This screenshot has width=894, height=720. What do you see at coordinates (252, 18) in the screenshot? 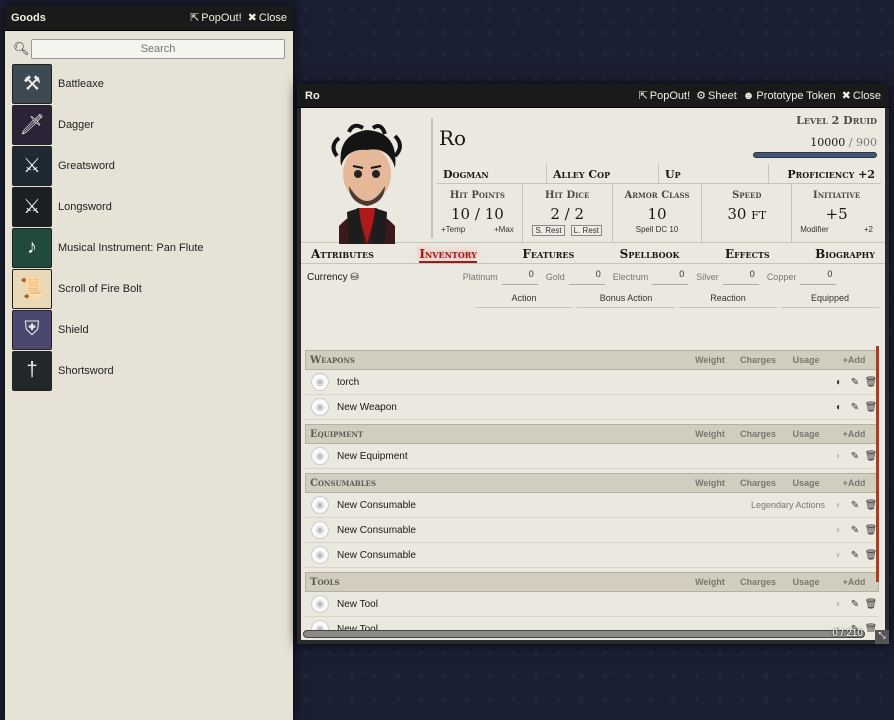
I see `close-icon: ✖` at bounding box center [252, 18].